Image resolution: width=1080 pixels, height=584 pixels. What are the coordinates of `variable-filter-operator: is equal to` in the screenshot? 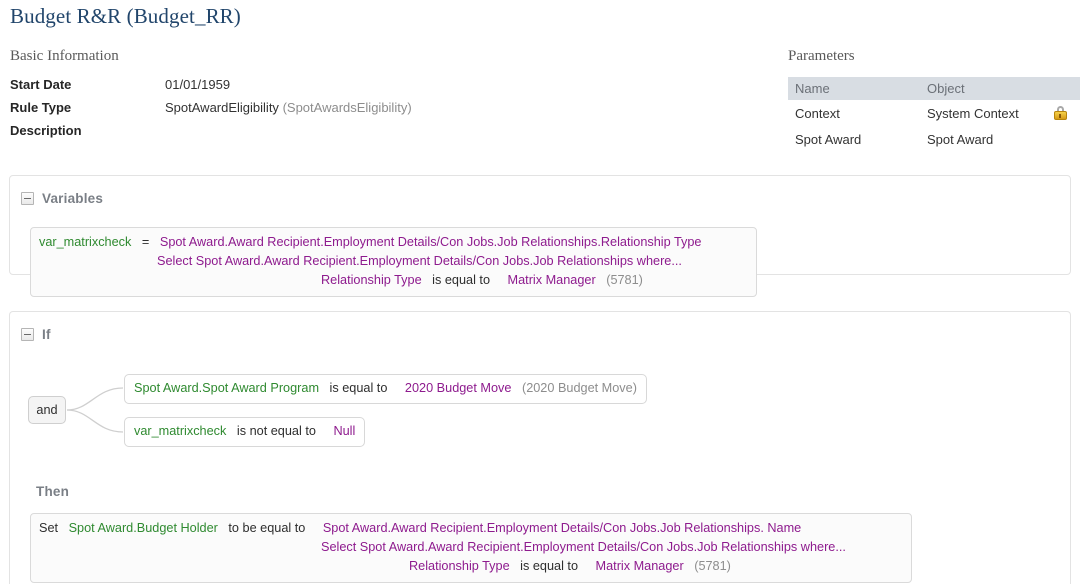 It's located at (461, 280).